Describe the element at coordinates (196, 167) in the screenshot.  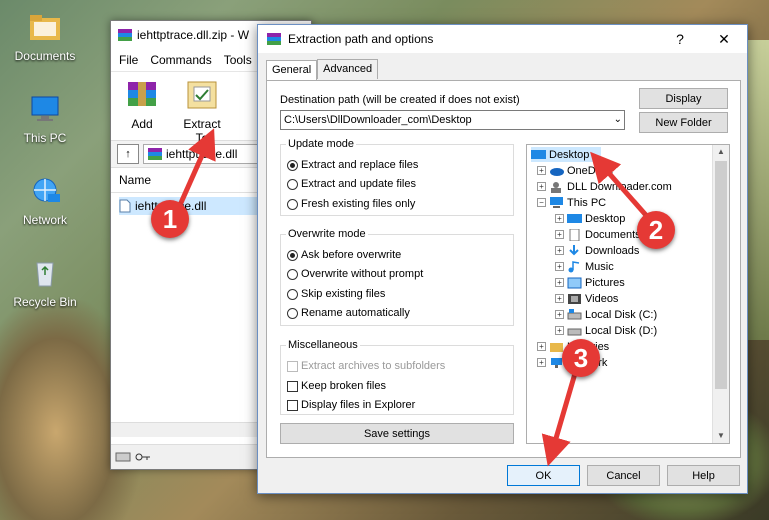
I see `arrow-to-extract-to` at that location.